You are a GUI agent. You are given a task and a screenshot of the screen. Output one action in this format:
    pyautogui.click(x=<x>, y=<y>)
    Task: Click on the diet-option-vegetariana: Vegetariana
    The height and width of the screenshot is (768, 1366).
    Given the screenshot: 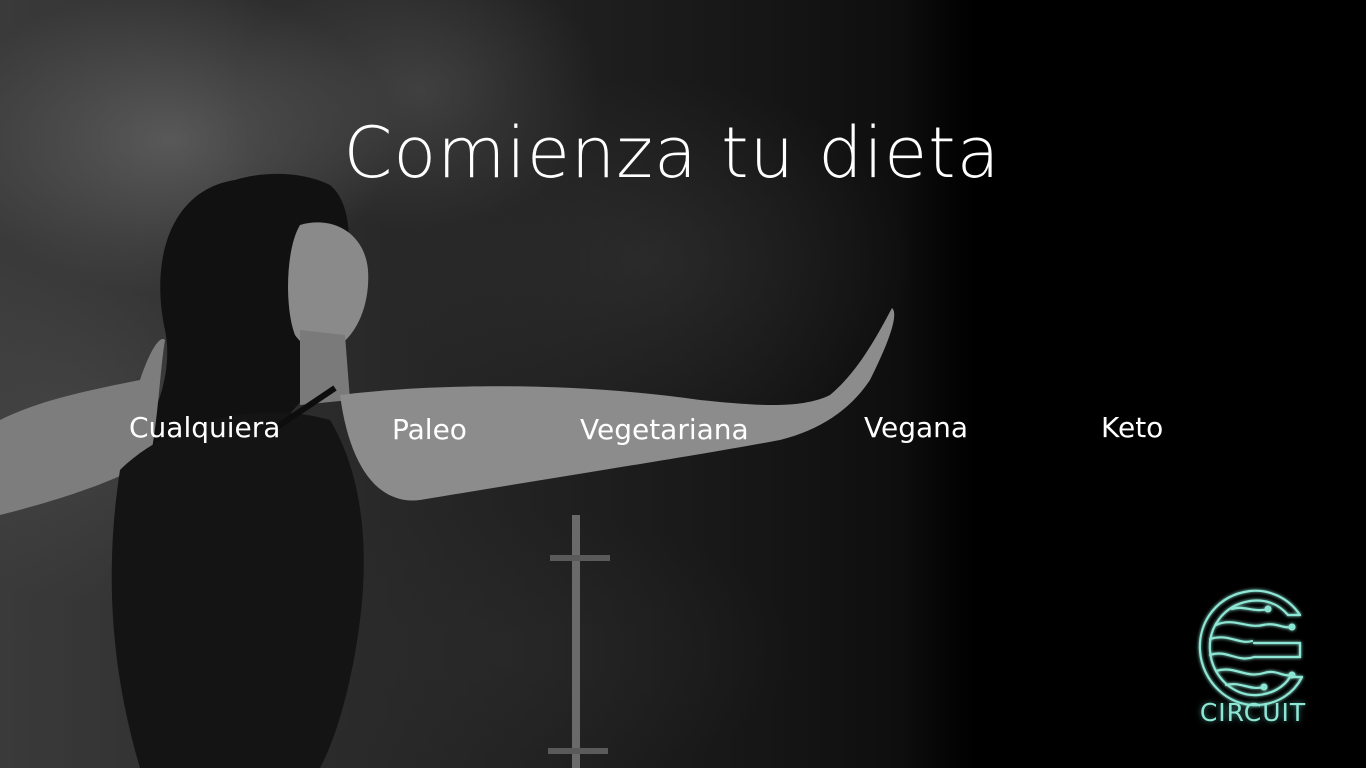 What is the action you would take?
    pyautogui.click(x=664, y=430)
    